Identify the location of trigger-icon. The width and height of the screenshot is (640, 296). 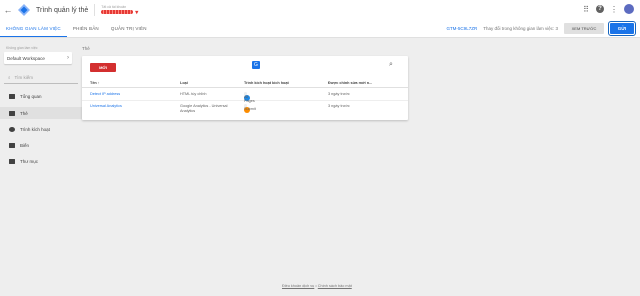
(12, 129).